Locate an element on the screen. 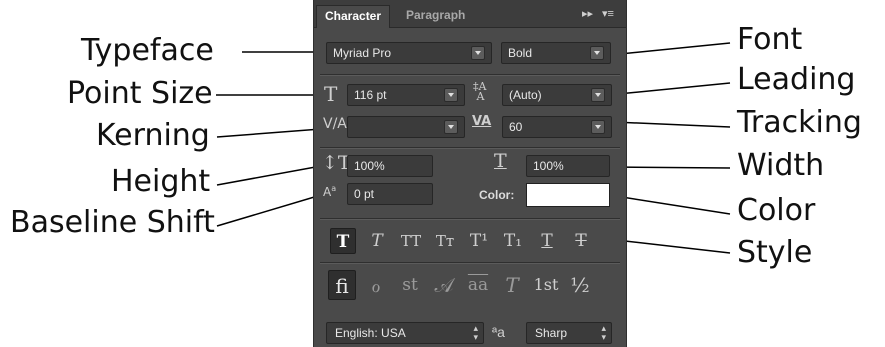 This screenshot has height=347, width=885. label-baseline-shift: Baseline Shift is located at coordinates (112, 222).